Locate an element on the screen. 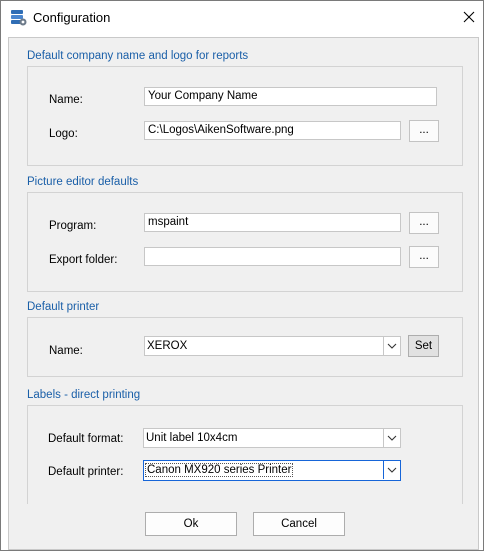  set-printer-button: Set is located at coordinates (423, 346).